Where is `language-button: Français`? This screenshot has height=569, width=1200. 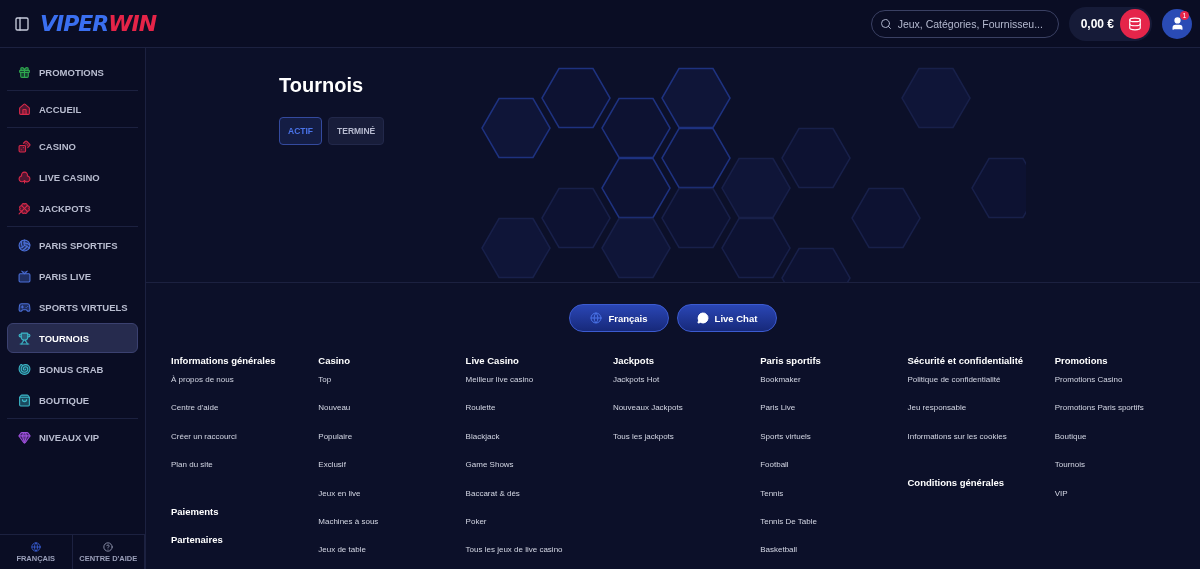
language-button: Français is located at coordinates (619, 318).